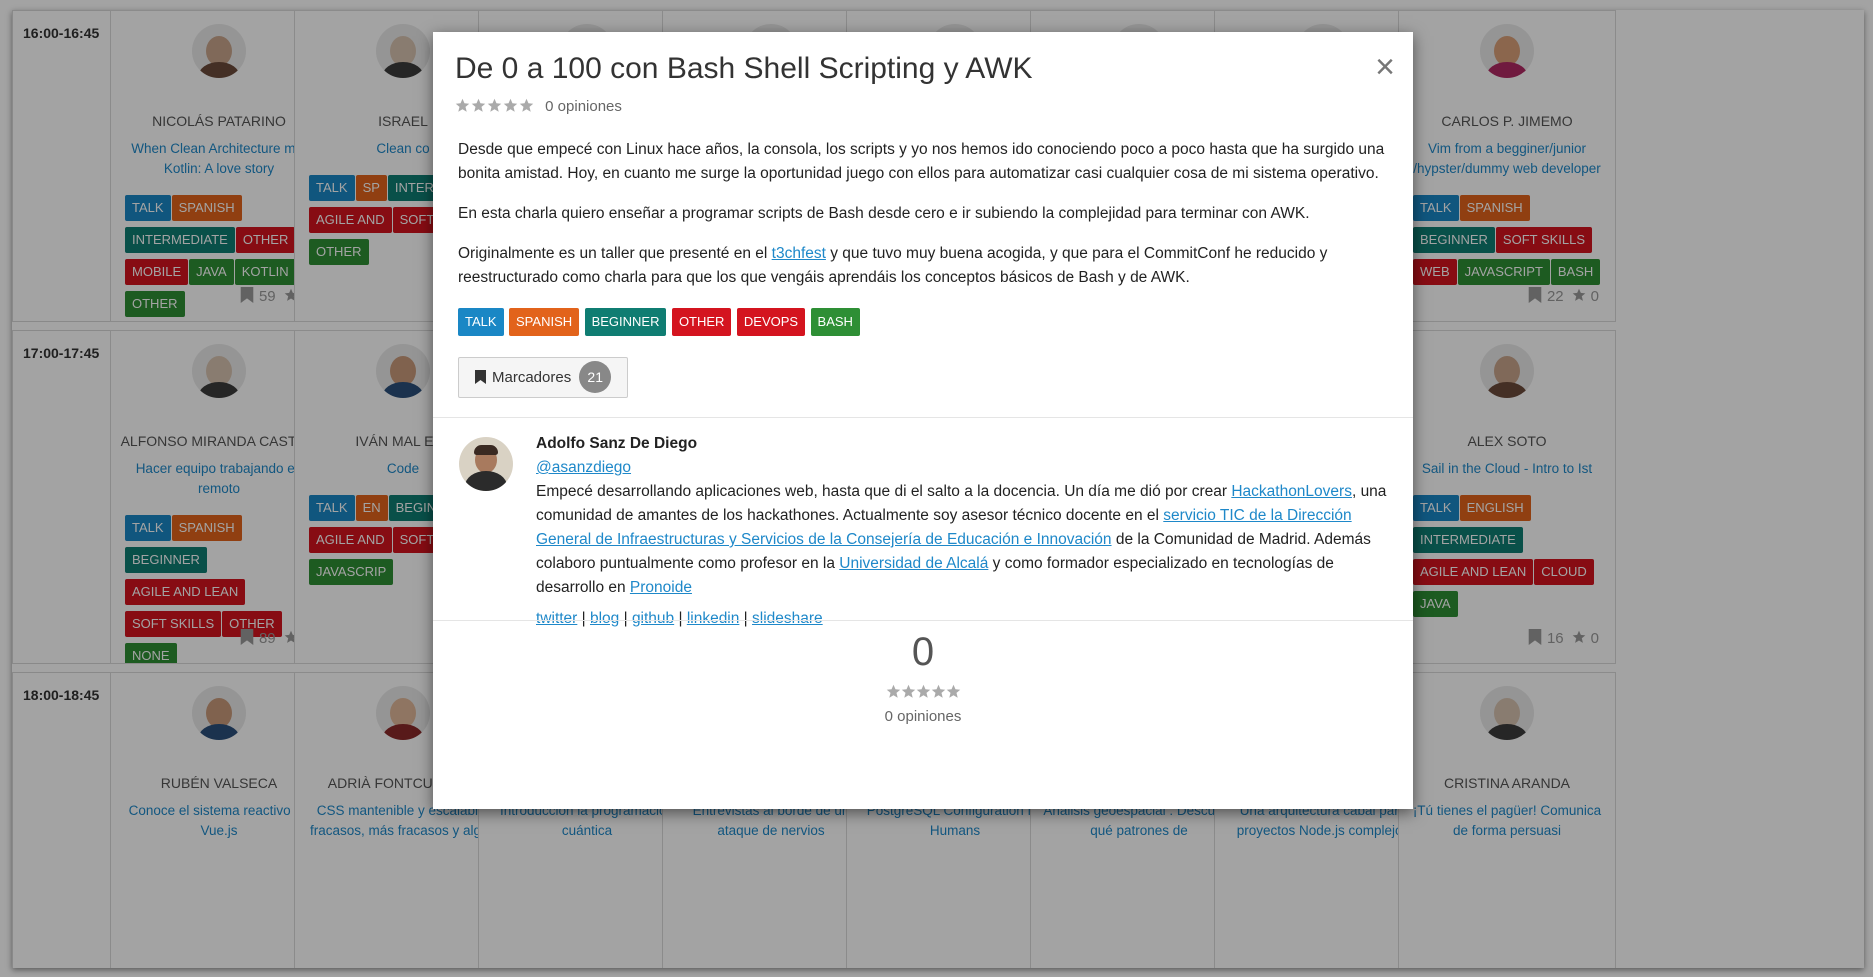 The height and width of the screenshot is (977, 1873). I want to click on slideshare-link: slideshare, so click(787, 618).